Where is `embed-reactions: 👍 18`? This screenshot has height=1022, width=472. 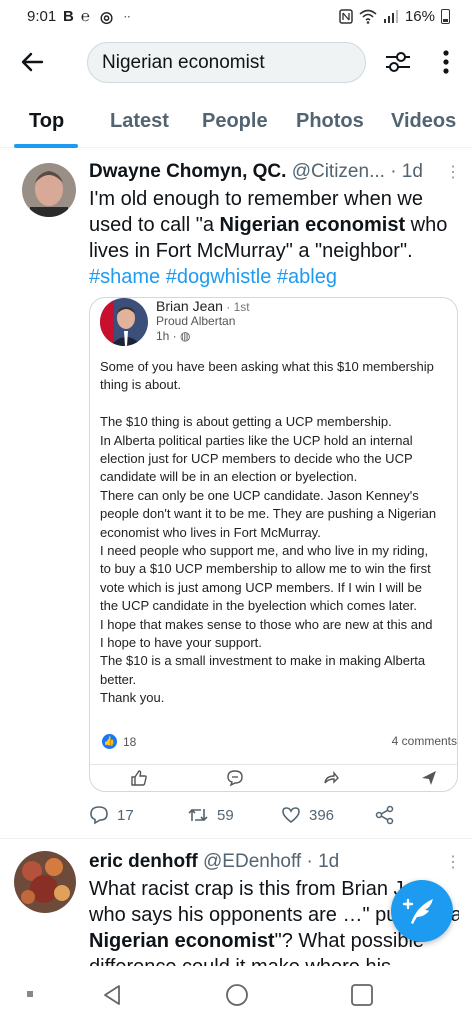
embed-reactions: 👍 18 is located at coordinates (119, 741).